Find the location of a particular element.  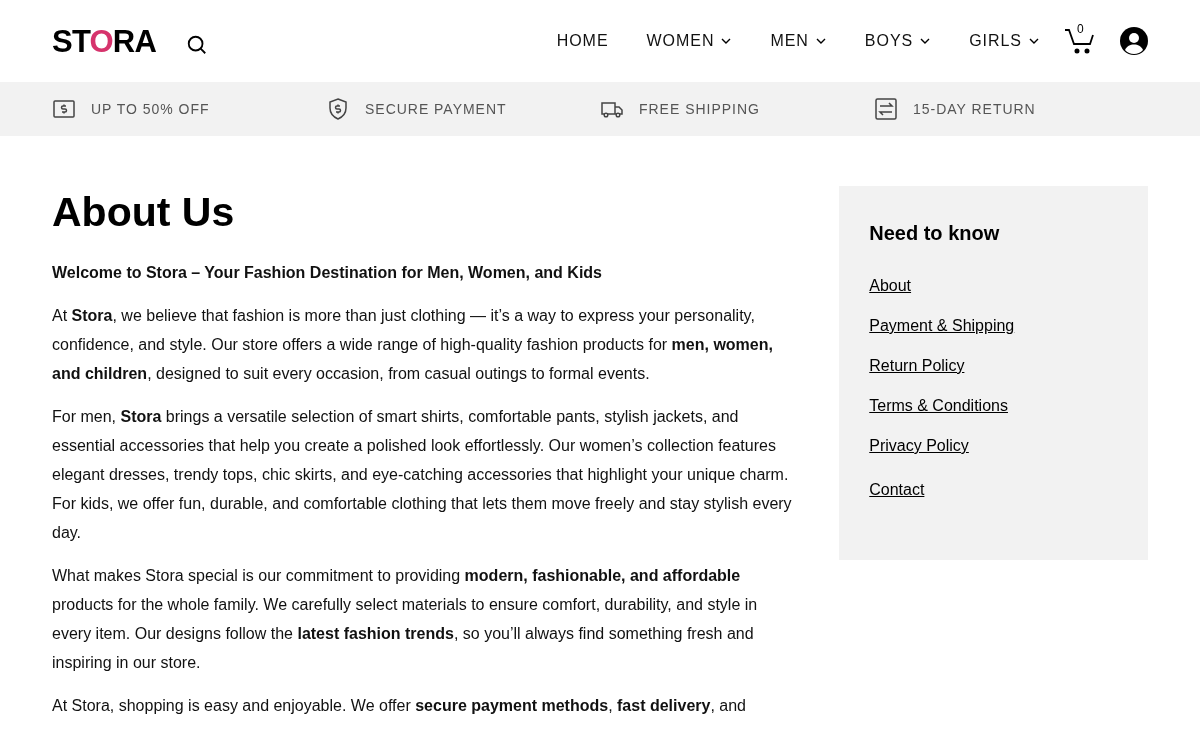

paragraph: For men, Stora brings a versatile selection of smart shirts, comfortable pants, stylish jackets, and essential accessories that help you create a polished look effortlessly. Our women’s collection features elegant dresses, trendy tops, chic skirts, and eye-catching accessories that highlight your unique charm. For kids, we offer fun, durable, and comfortable clothing that lets them move freely and stay stylish every day. is located at coordinates (422, 475).